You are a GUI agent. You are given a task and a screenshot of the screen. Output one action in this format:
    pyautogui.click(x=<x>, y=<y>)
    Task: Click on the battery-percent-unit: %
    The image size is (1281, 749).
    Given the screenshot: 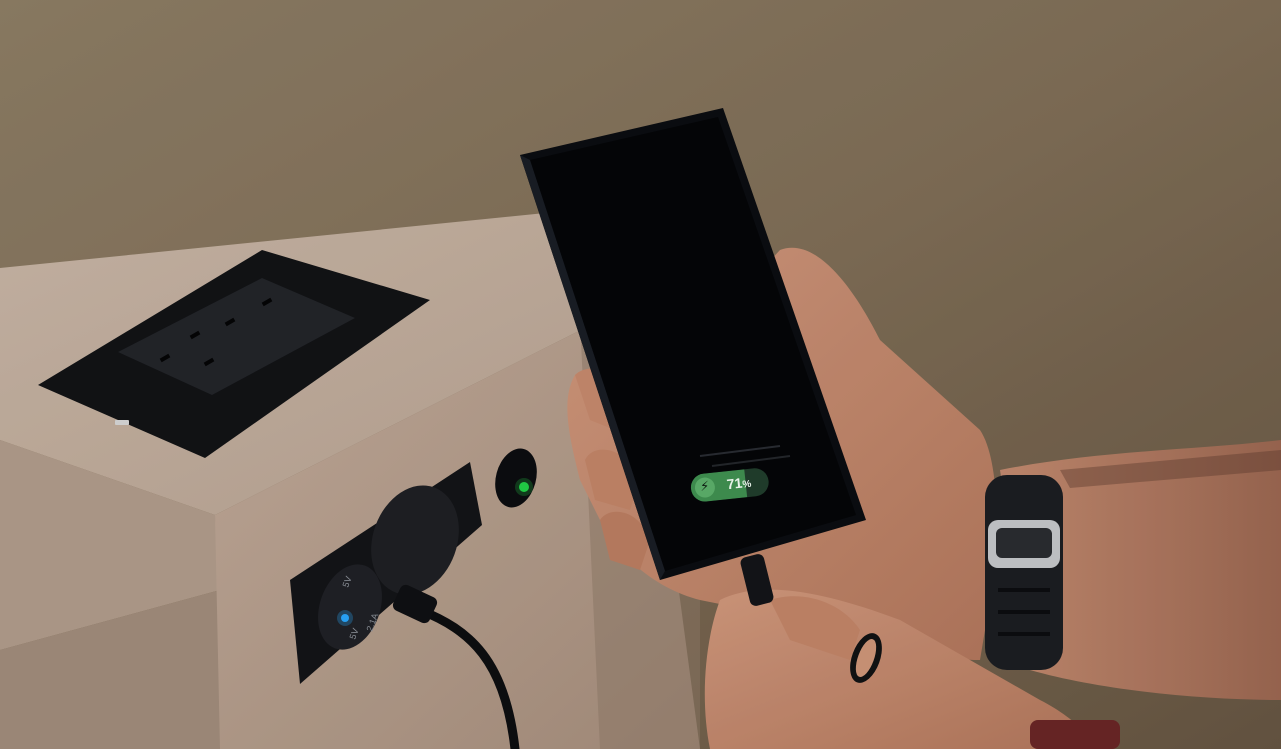 What is the action you would take?
    pyautogui.click(x=746, y=484)
    